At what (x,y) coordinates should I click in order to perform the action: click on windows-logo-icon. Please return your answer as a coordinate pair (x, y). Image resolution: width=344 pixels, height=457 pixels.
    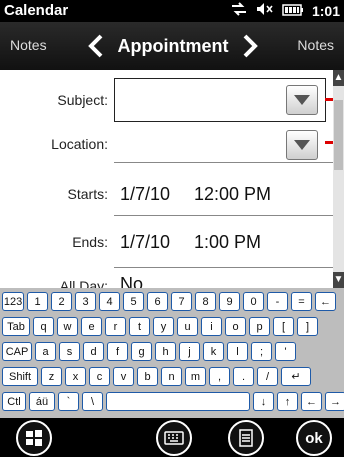
    Looking at the image, I should click on (34, 438).